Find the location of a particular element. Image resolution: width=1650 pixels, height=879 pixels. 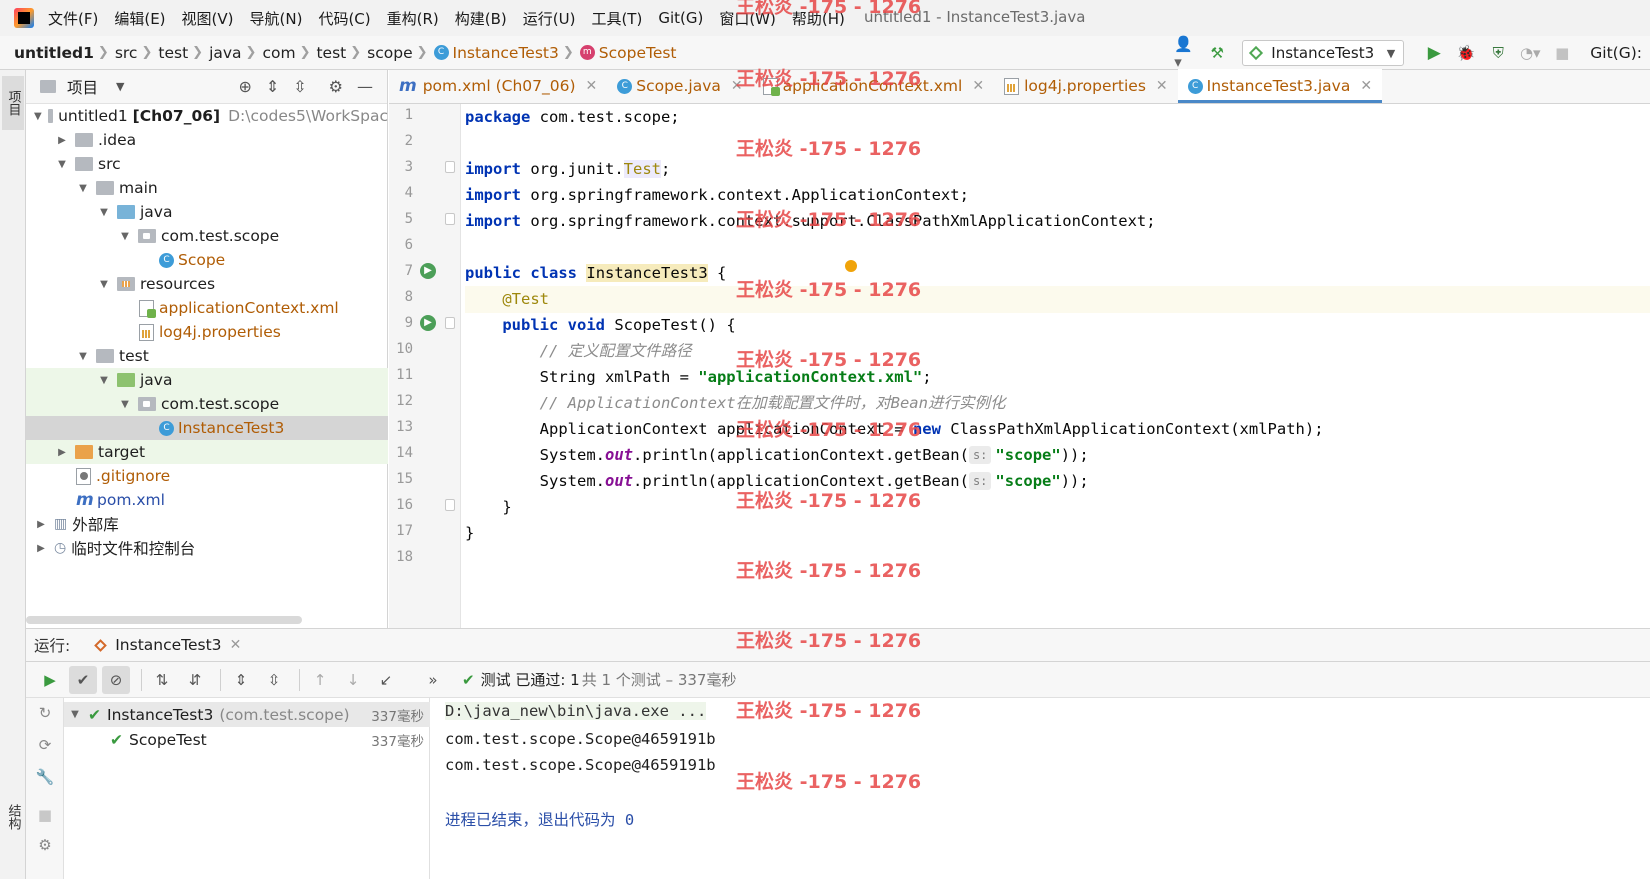

tree-item-test: ▼ test is located at coordinates (207, 356).